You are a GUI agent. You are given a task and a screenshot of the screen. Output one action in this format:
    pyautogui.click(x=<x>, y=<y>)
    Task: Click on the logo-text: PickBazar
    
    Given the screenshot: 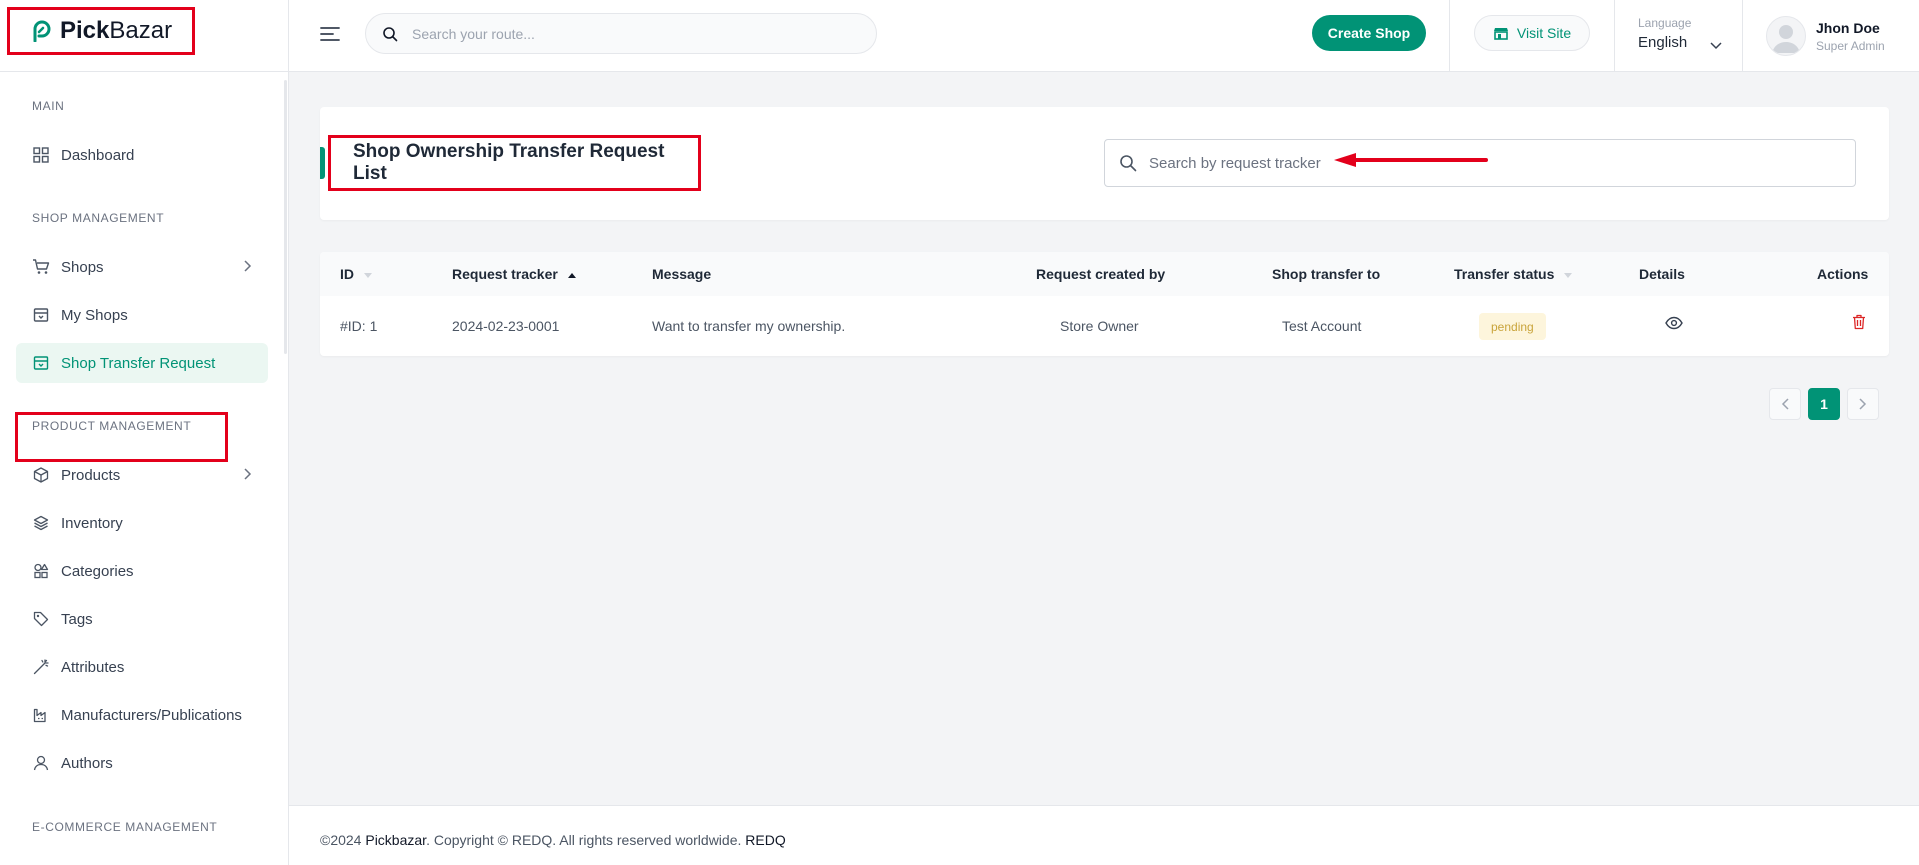 What is the action you would take?
    pyautogui.click(x=116, y=30)
    